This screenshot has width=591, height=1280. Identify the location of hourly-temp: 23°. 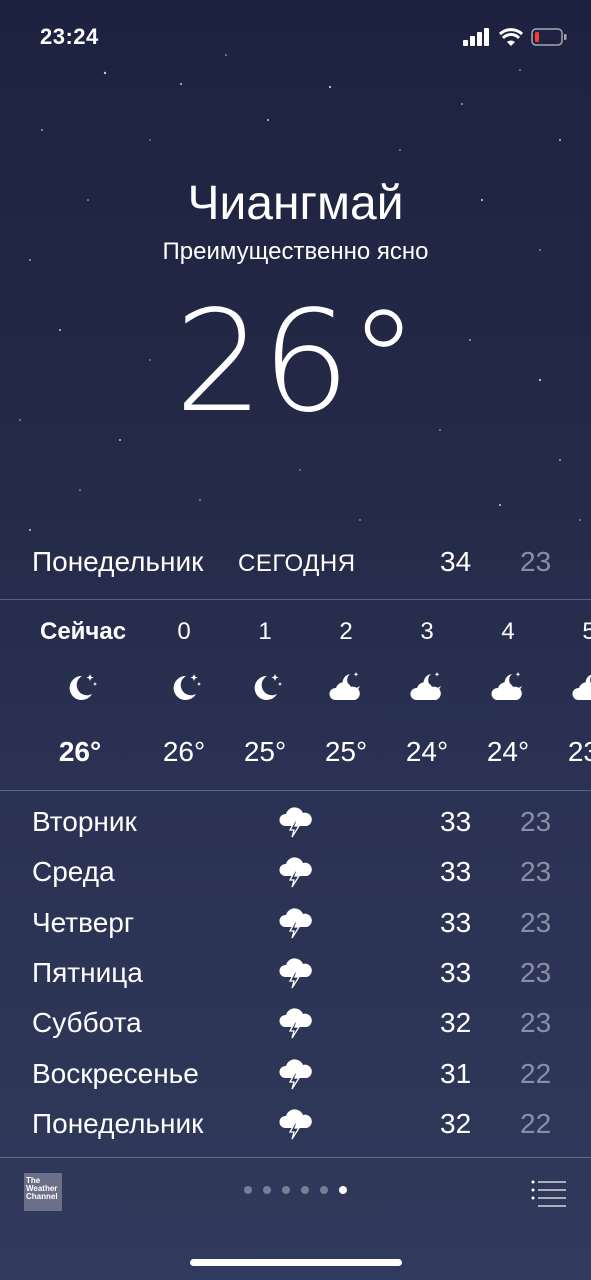
(579, 751).